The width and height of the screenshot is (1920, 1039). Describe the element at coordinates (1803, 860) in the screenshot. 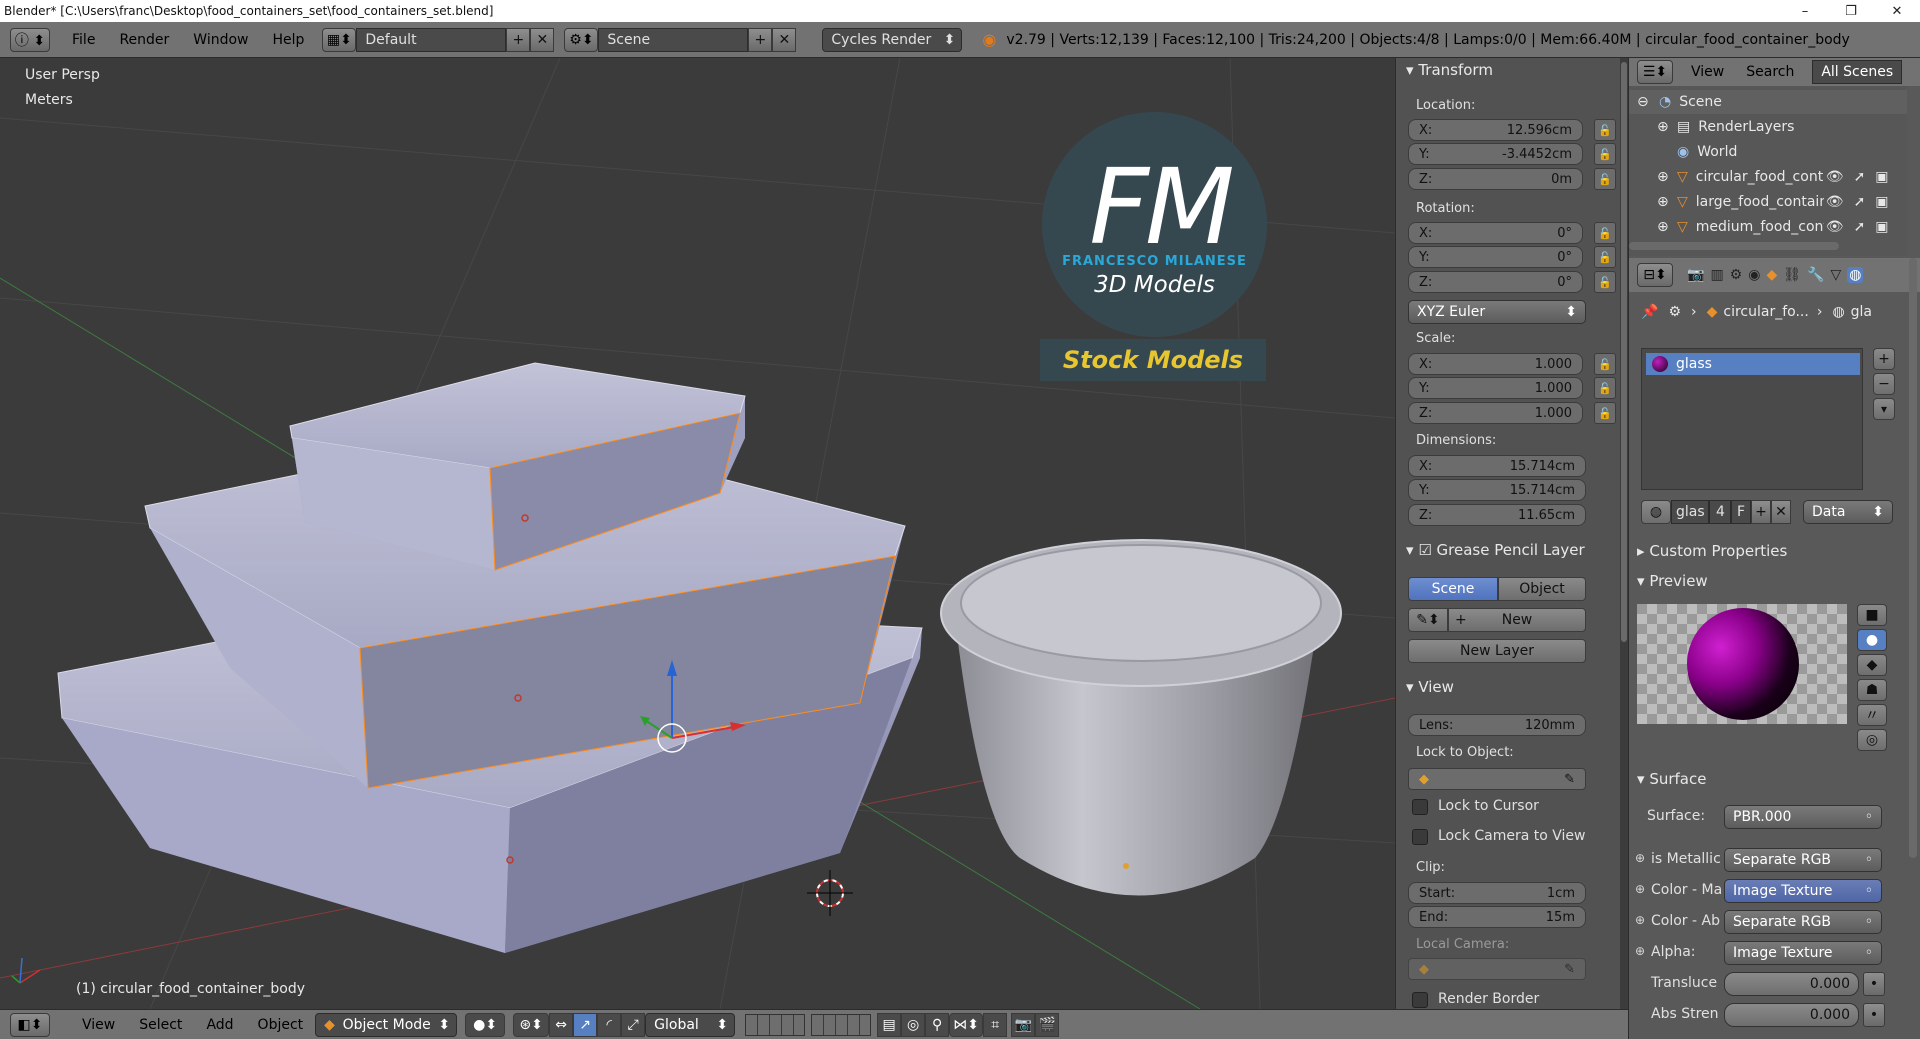

I see `is-metallic-input: Separate RGB ◦` at that location.